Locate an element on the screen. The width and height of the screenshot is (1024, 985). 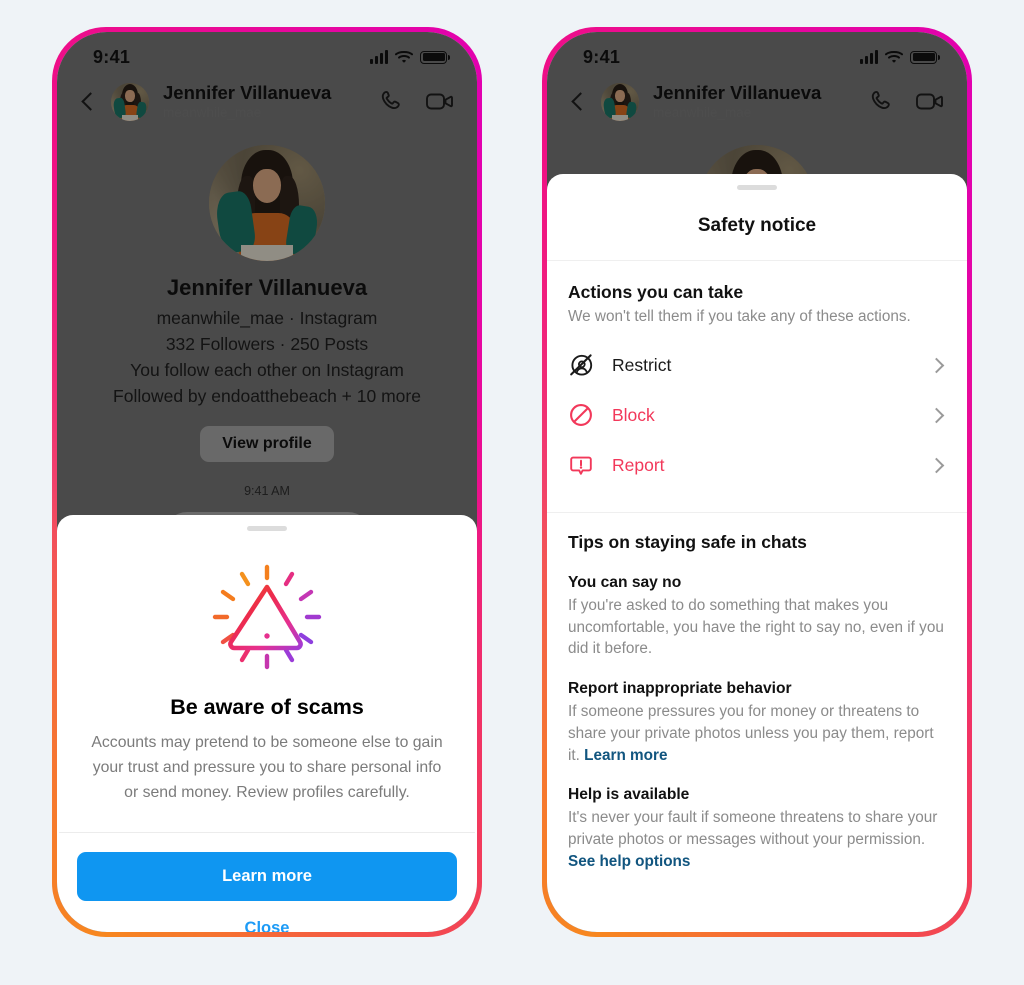
close-button: Close is located at coordinates (267, 916).